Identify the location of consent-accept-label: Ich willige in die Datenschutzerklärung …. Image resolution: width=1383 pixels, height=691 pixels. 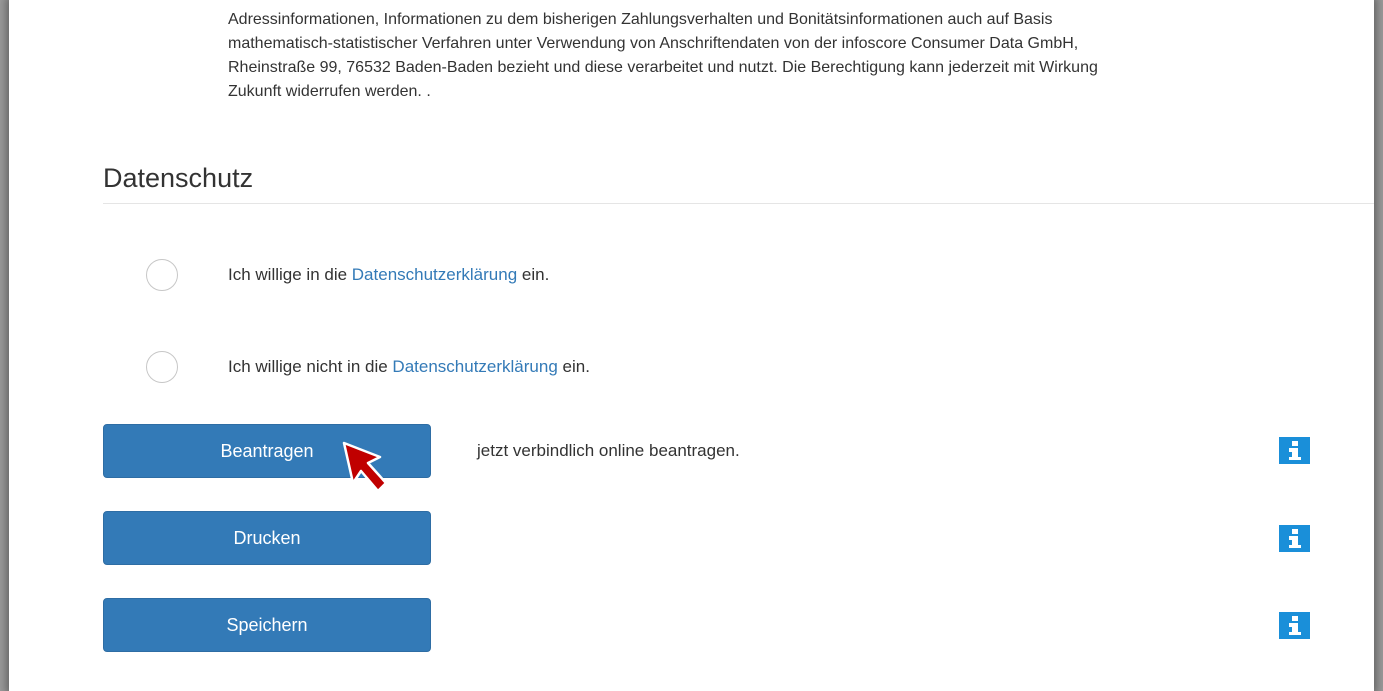
(388, 275).